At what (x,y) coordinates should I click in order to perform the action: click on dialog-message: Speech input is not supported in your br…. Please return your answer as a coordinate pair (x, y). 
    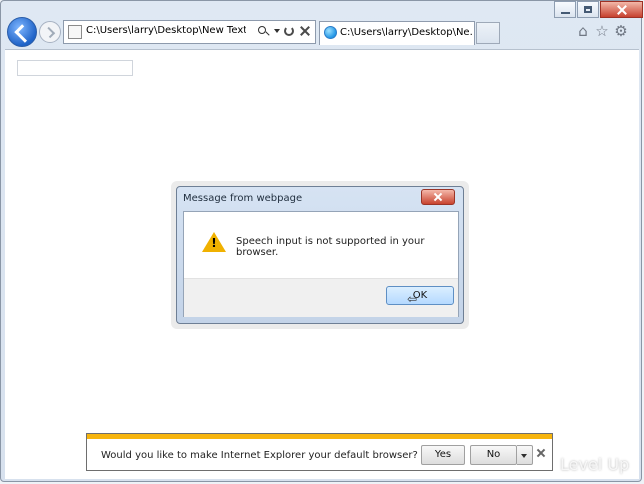
    Looking at the image, I should click on (330, 247).